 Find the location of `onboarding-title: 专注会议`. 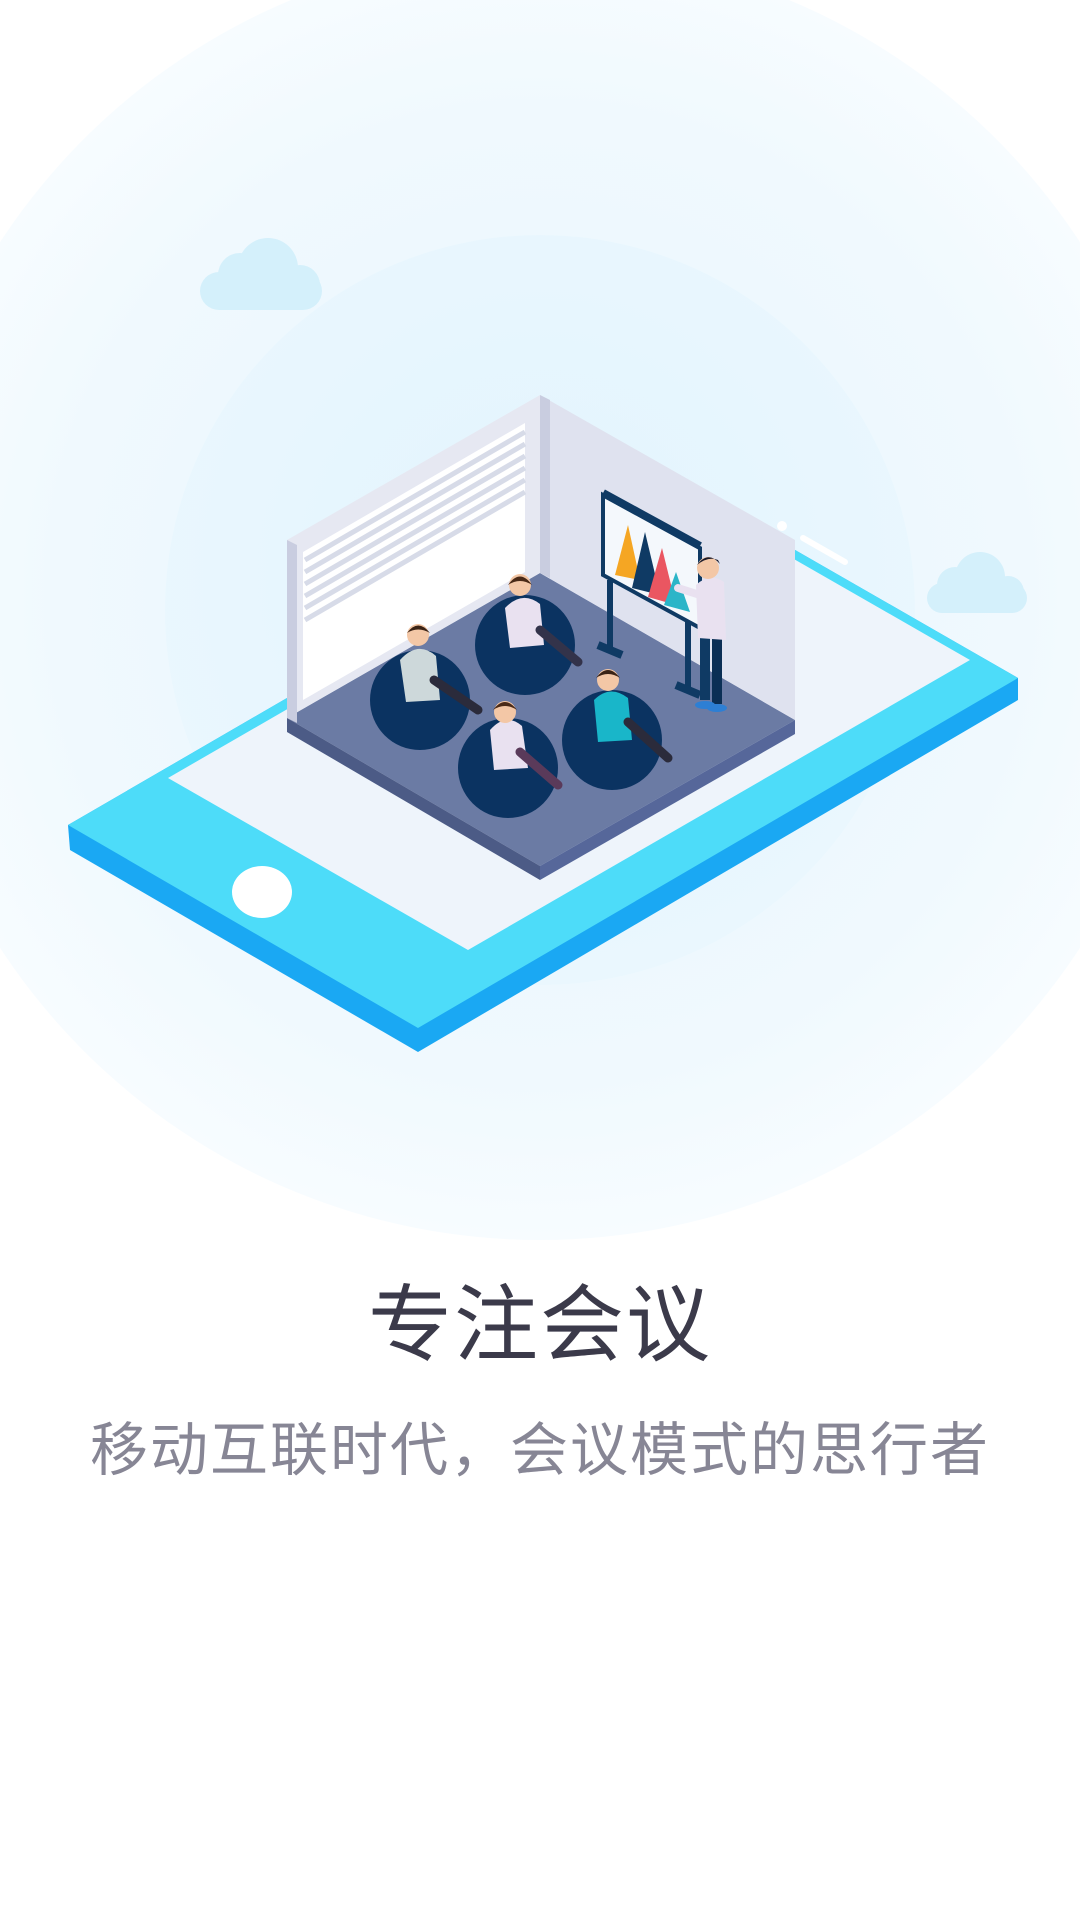

onboarding-title: 专注会议 is located at coordinates (539, 1325).